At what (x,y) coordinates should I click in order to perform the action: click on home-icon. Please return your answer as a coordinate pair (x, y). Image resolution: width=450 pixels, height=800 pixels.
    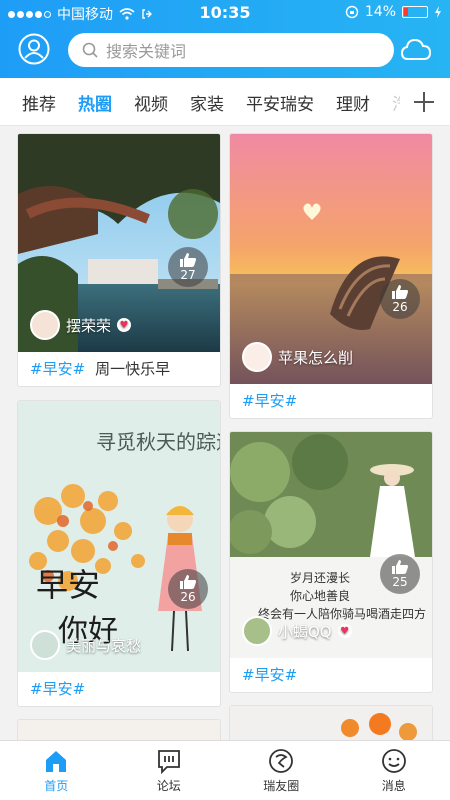
    Looking at the image, I should click on (56, 761).